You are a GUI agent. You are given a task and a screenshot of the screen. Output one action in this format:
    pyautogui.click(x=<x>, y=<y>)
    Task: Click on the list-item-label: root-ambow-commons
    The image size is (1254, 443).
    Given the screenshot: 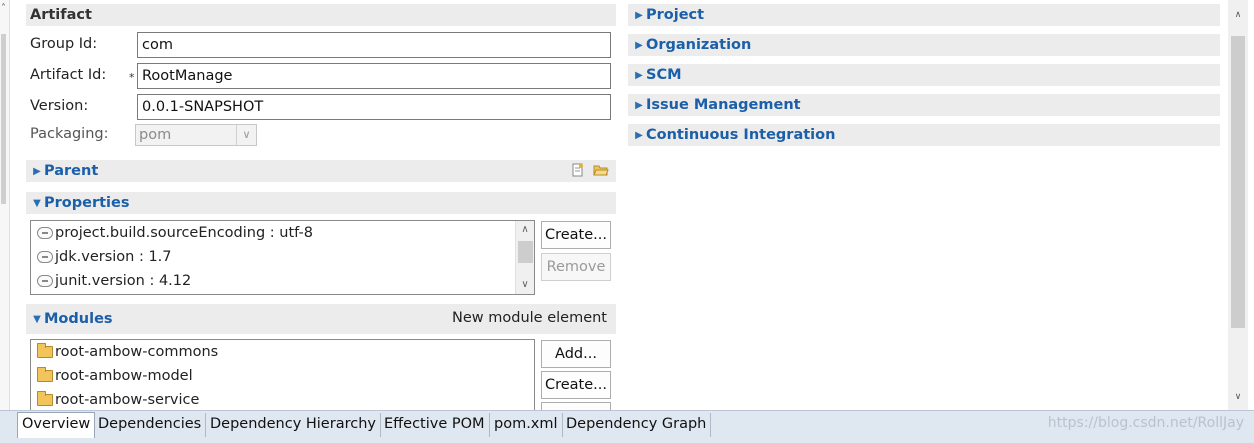 What is the action you would take?
    pyautogui.click(x=137, y=352)
    